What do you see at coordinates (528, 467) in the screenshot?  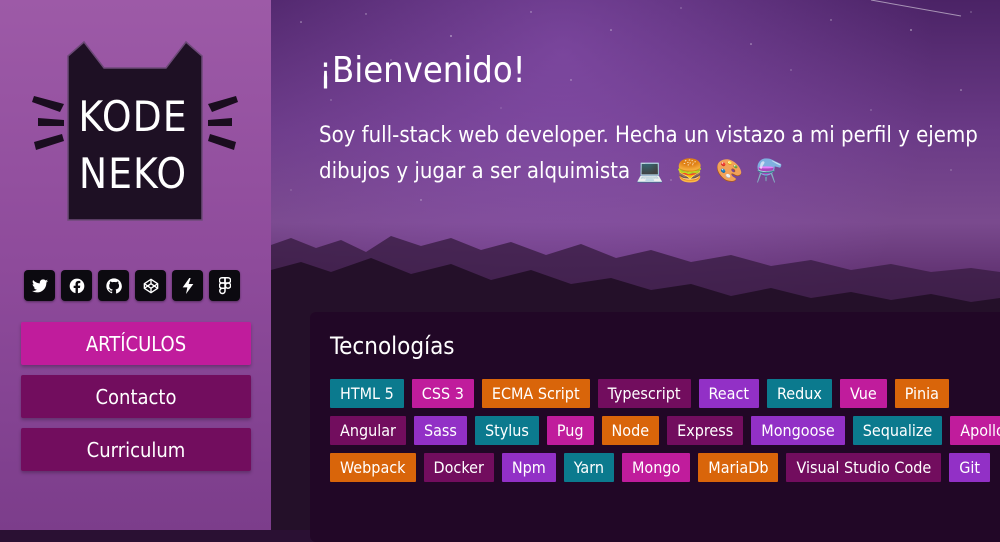 I see `tech-tag: Npm` at bounding box center [528, 467].